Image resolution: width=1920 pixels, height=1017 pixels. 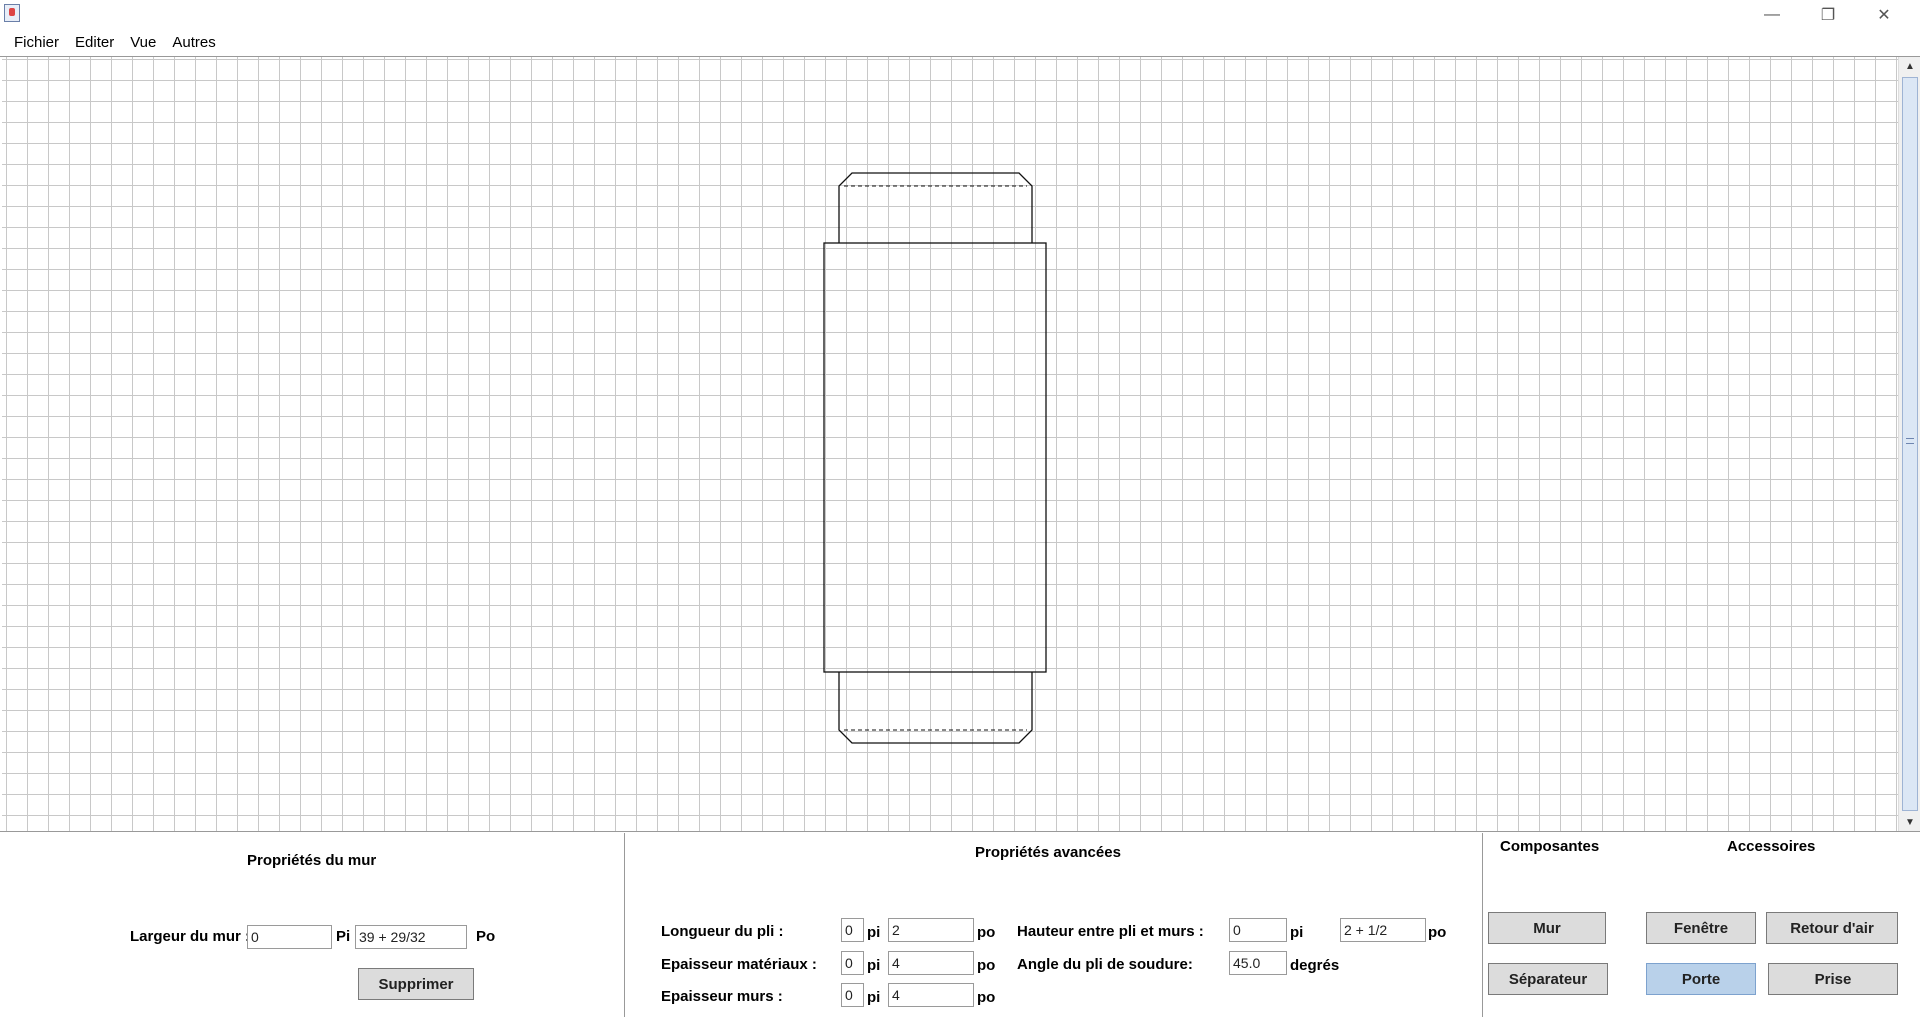 What do you see at coordinates (722, 996) in the screenshot?
I see `wall-thickness-label: Epaisseur murs :` at bounding box center [722, 996].